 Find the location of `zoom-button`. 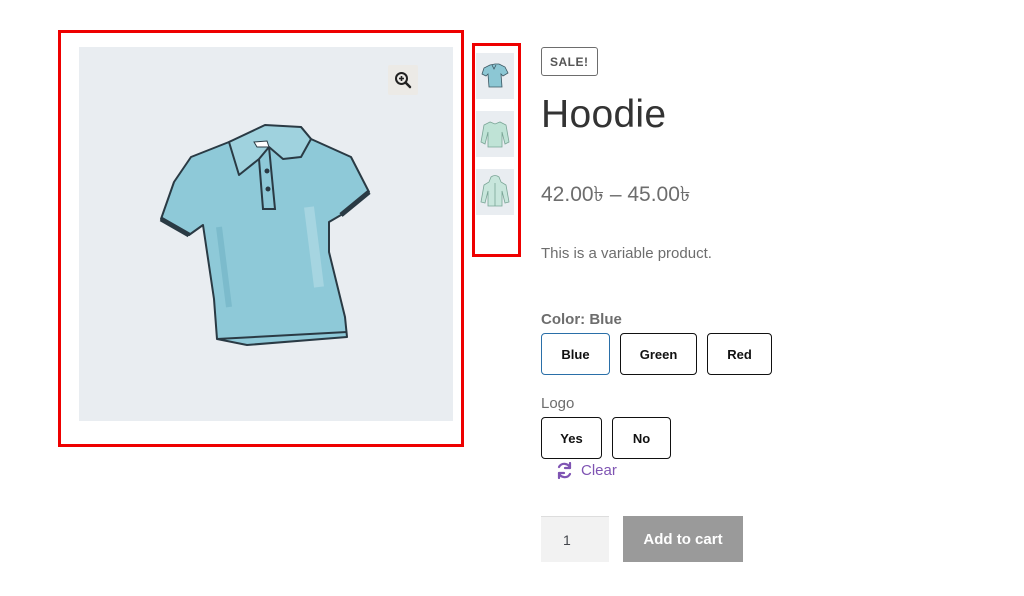

zoom-button is located at coordinates (403, 80).